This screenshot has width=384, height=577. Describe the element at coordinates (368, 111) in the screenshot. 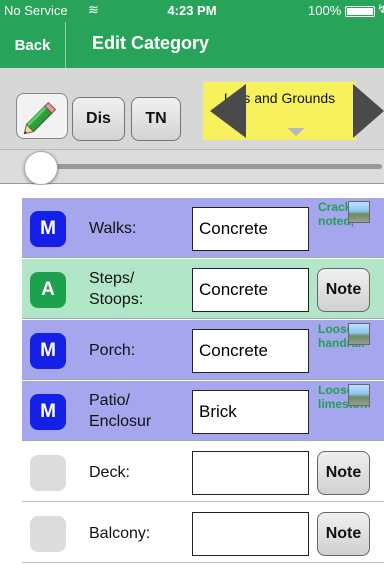

I see `next-category-arrow-icon` at that location.